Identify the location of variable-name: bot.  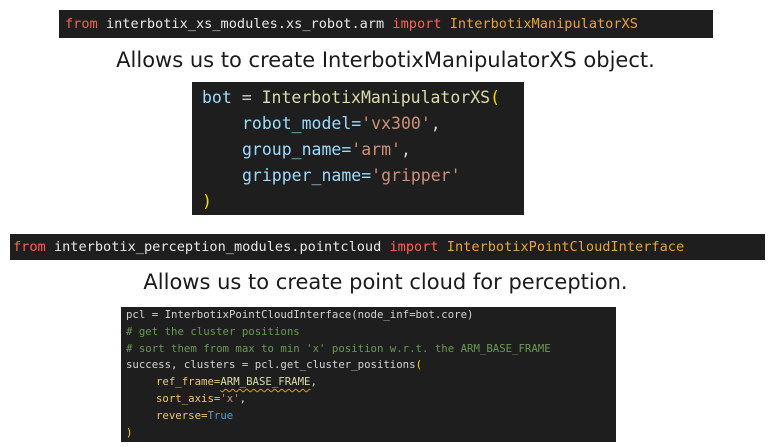
(217, 97).